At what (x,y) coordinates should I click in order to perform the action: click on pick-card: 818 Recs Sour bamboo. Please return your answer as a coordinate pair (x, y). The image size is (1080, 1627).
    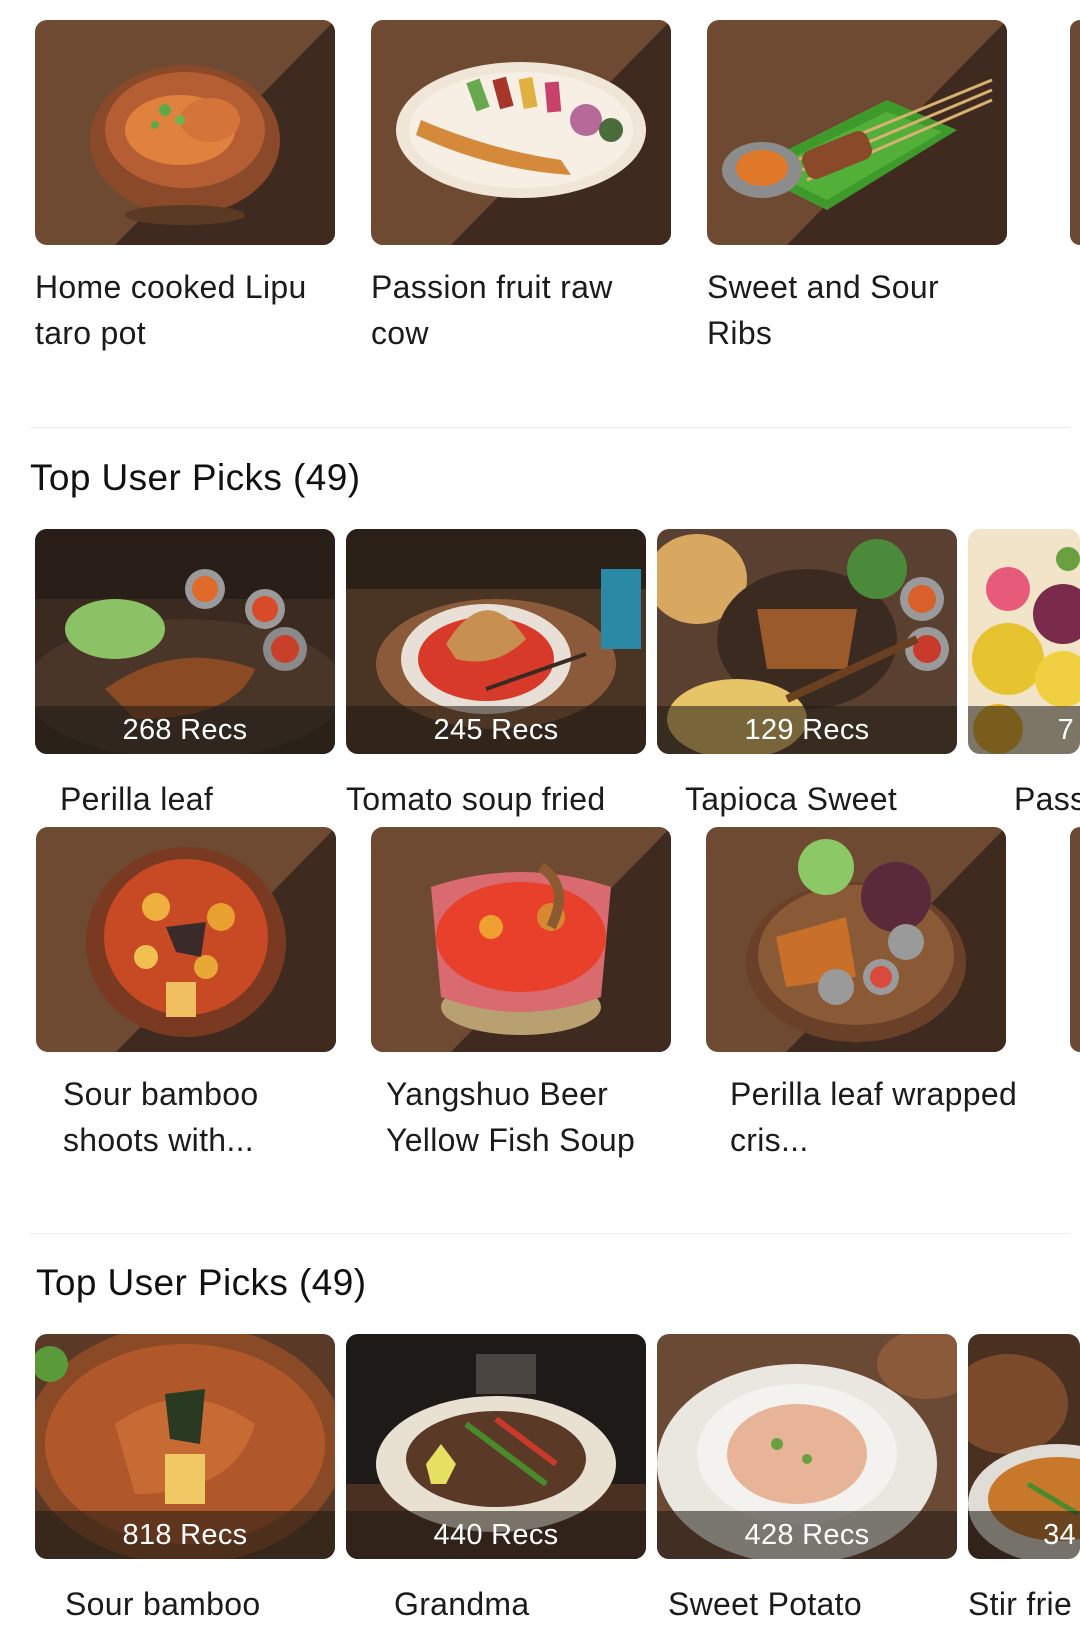
    Looking at the image, I should click on (185, 1480).